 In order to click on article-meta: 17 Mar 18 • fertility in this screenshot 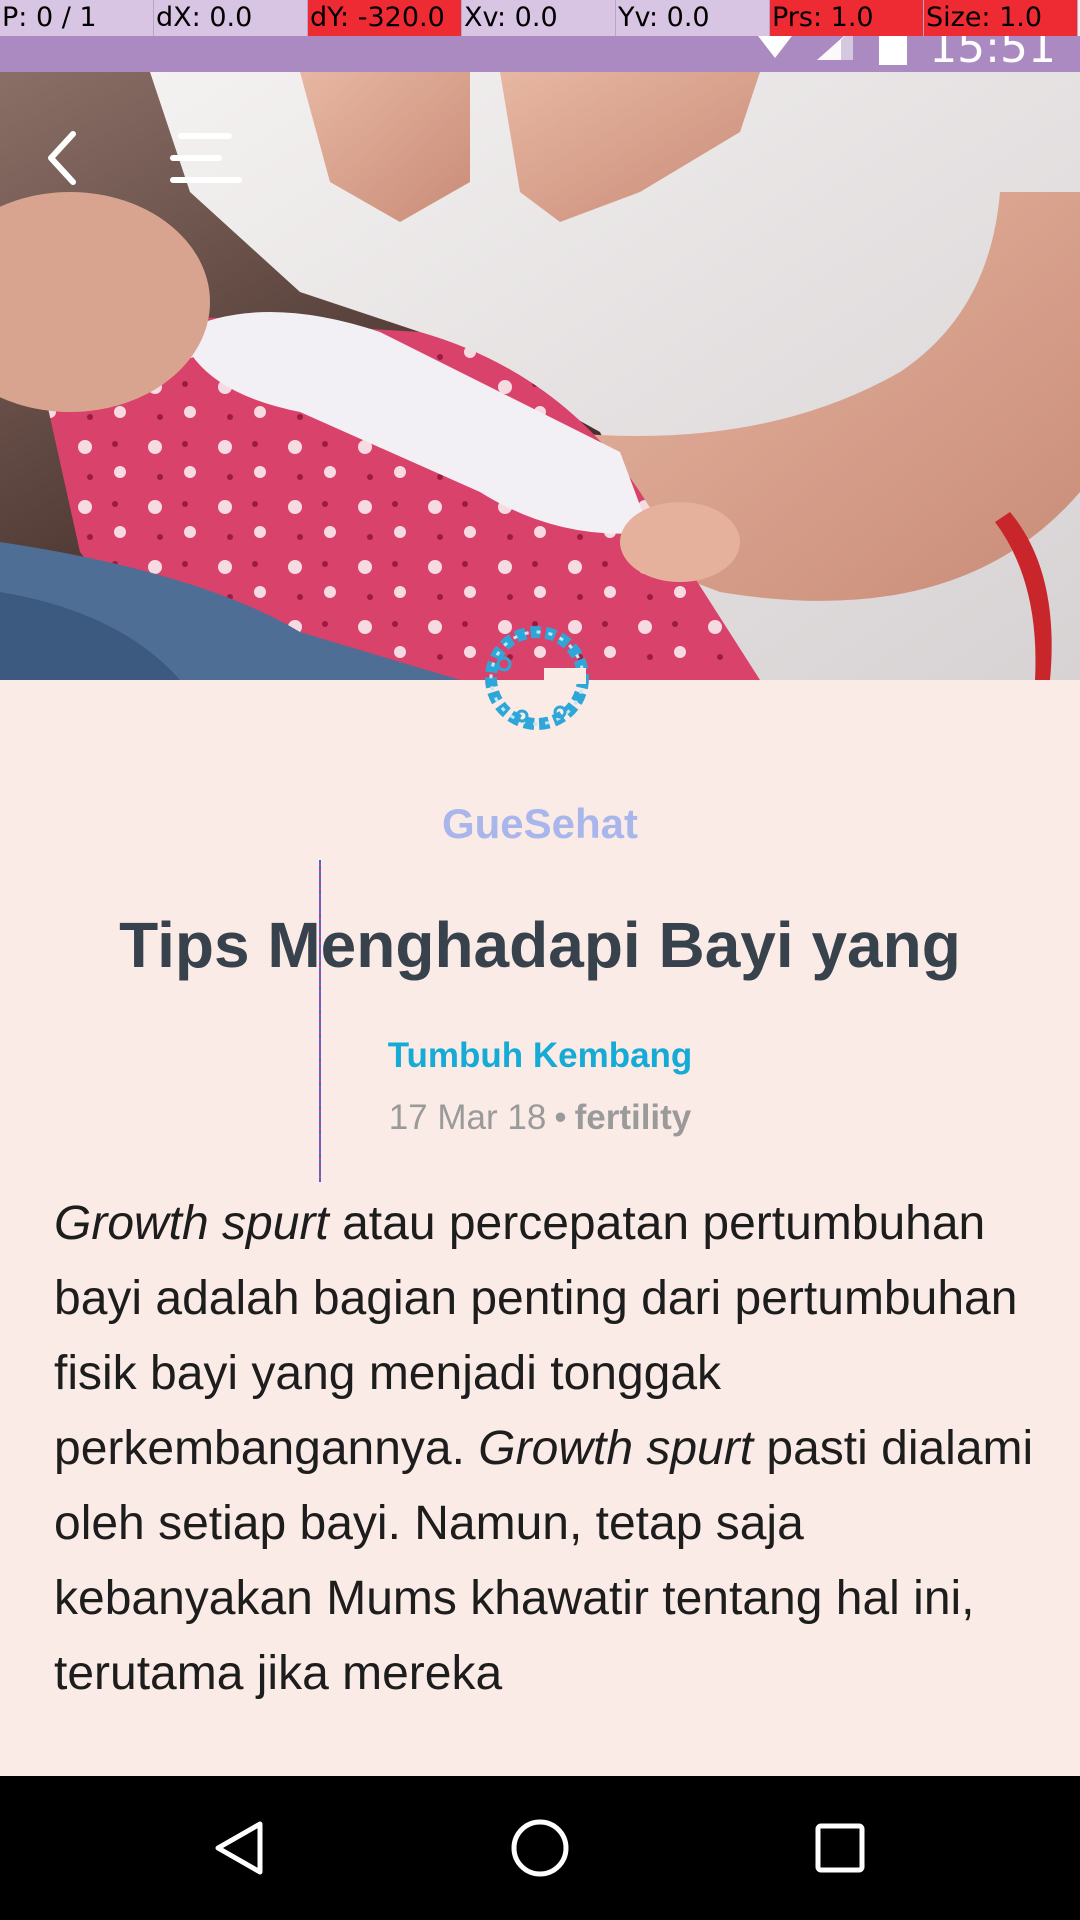, I will do `click(540, 1118)`.